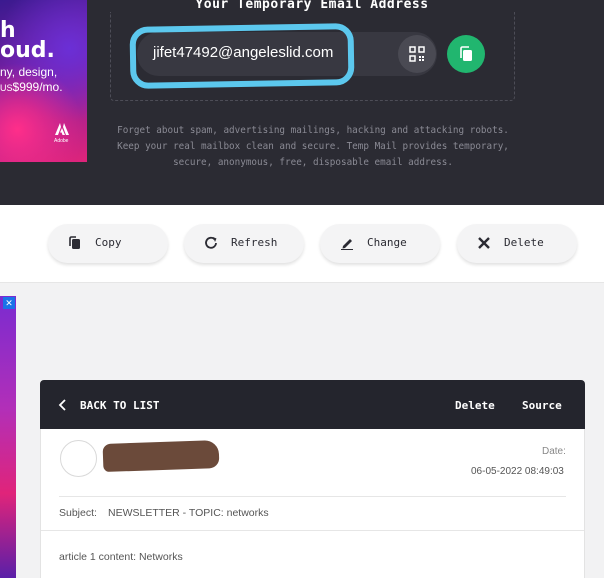 The height and width of the screenshot is (578, 604). What do you see at coordinates (475, 405) in the screenshot?
I see `mail-delete-link: Delete` at bounding box center [475, 405].